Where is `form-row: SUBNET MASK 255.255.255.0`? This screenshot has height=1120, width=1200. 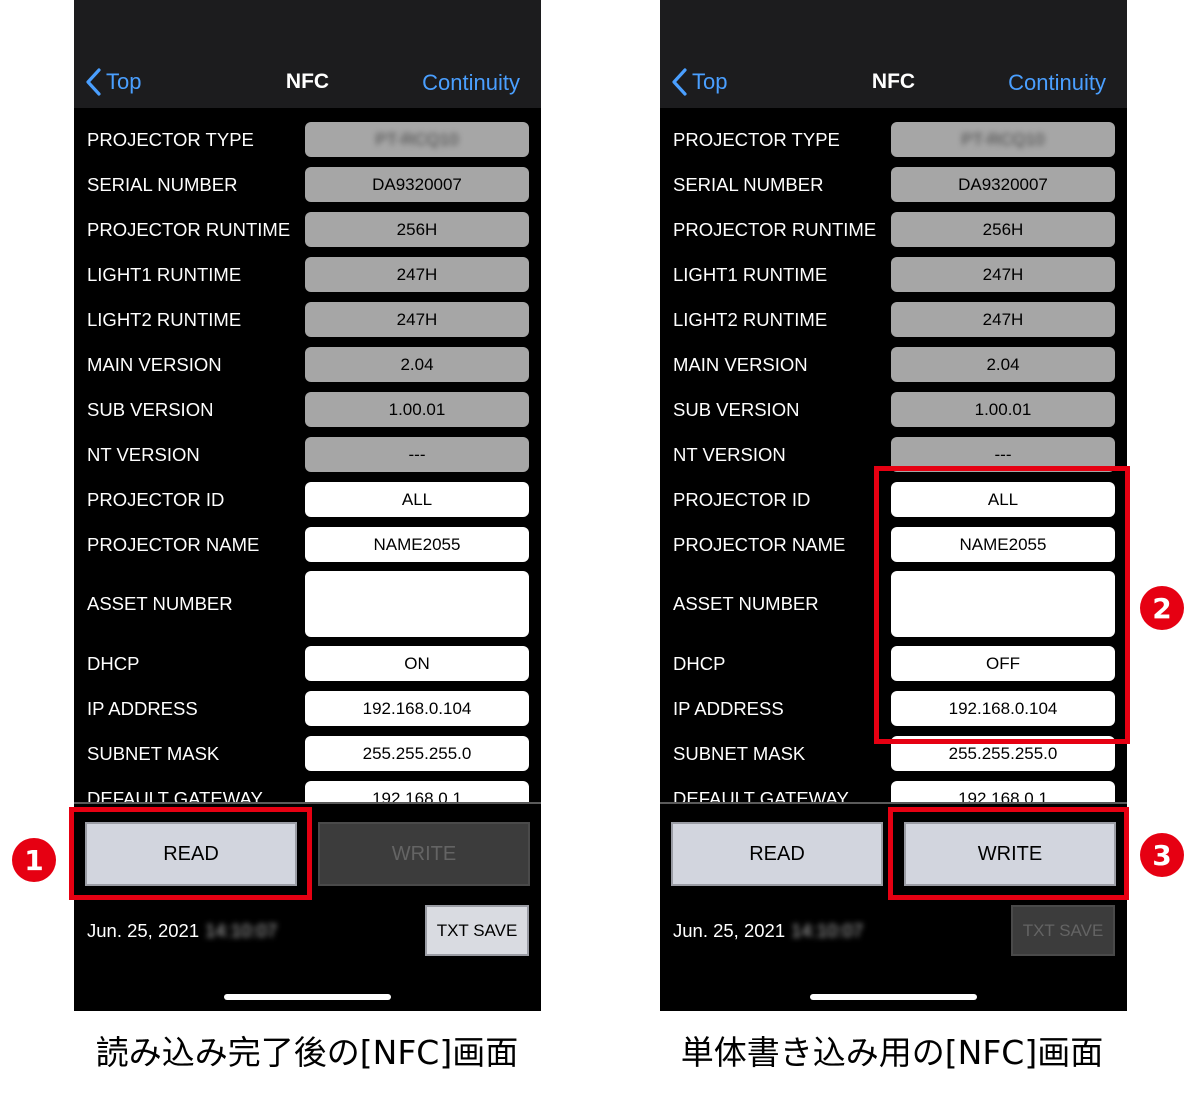
form-row: SUBNET MASK 255.255.255.0 is located at coordinates (307, 753).